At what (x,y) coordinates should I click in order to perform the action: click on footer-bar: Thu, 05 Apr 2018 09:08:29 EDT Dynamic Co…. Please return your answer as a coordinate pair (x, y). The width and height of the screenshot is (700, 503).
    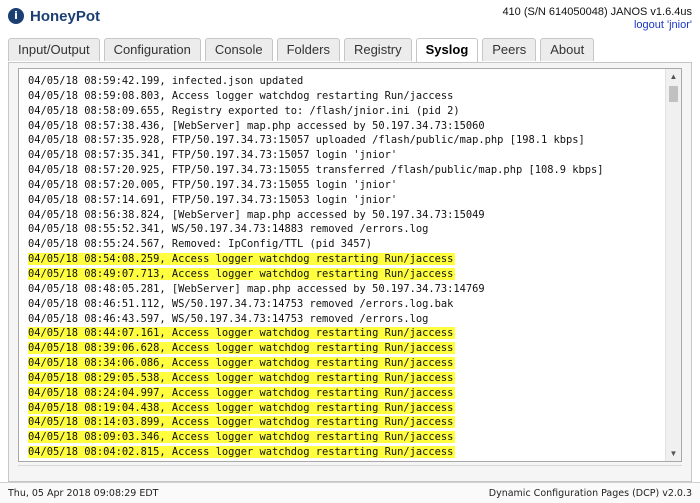
    Looking at the image, I should click on (350, 492).